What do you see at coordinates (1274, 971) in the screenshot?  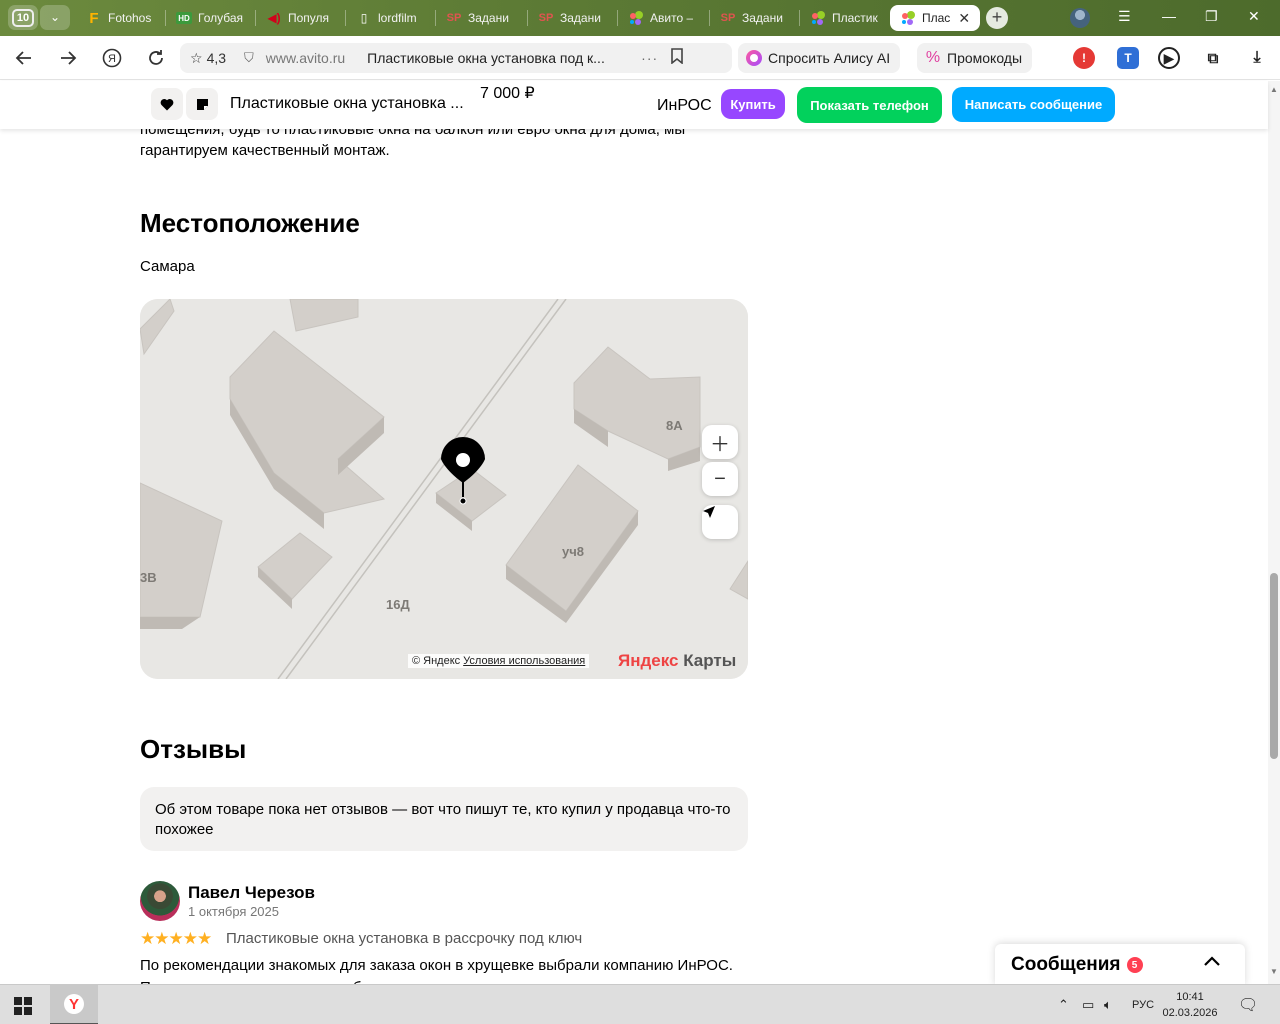 I see `scroll-down-arrow-icon: ▼` at bounding box center [1274, 971].